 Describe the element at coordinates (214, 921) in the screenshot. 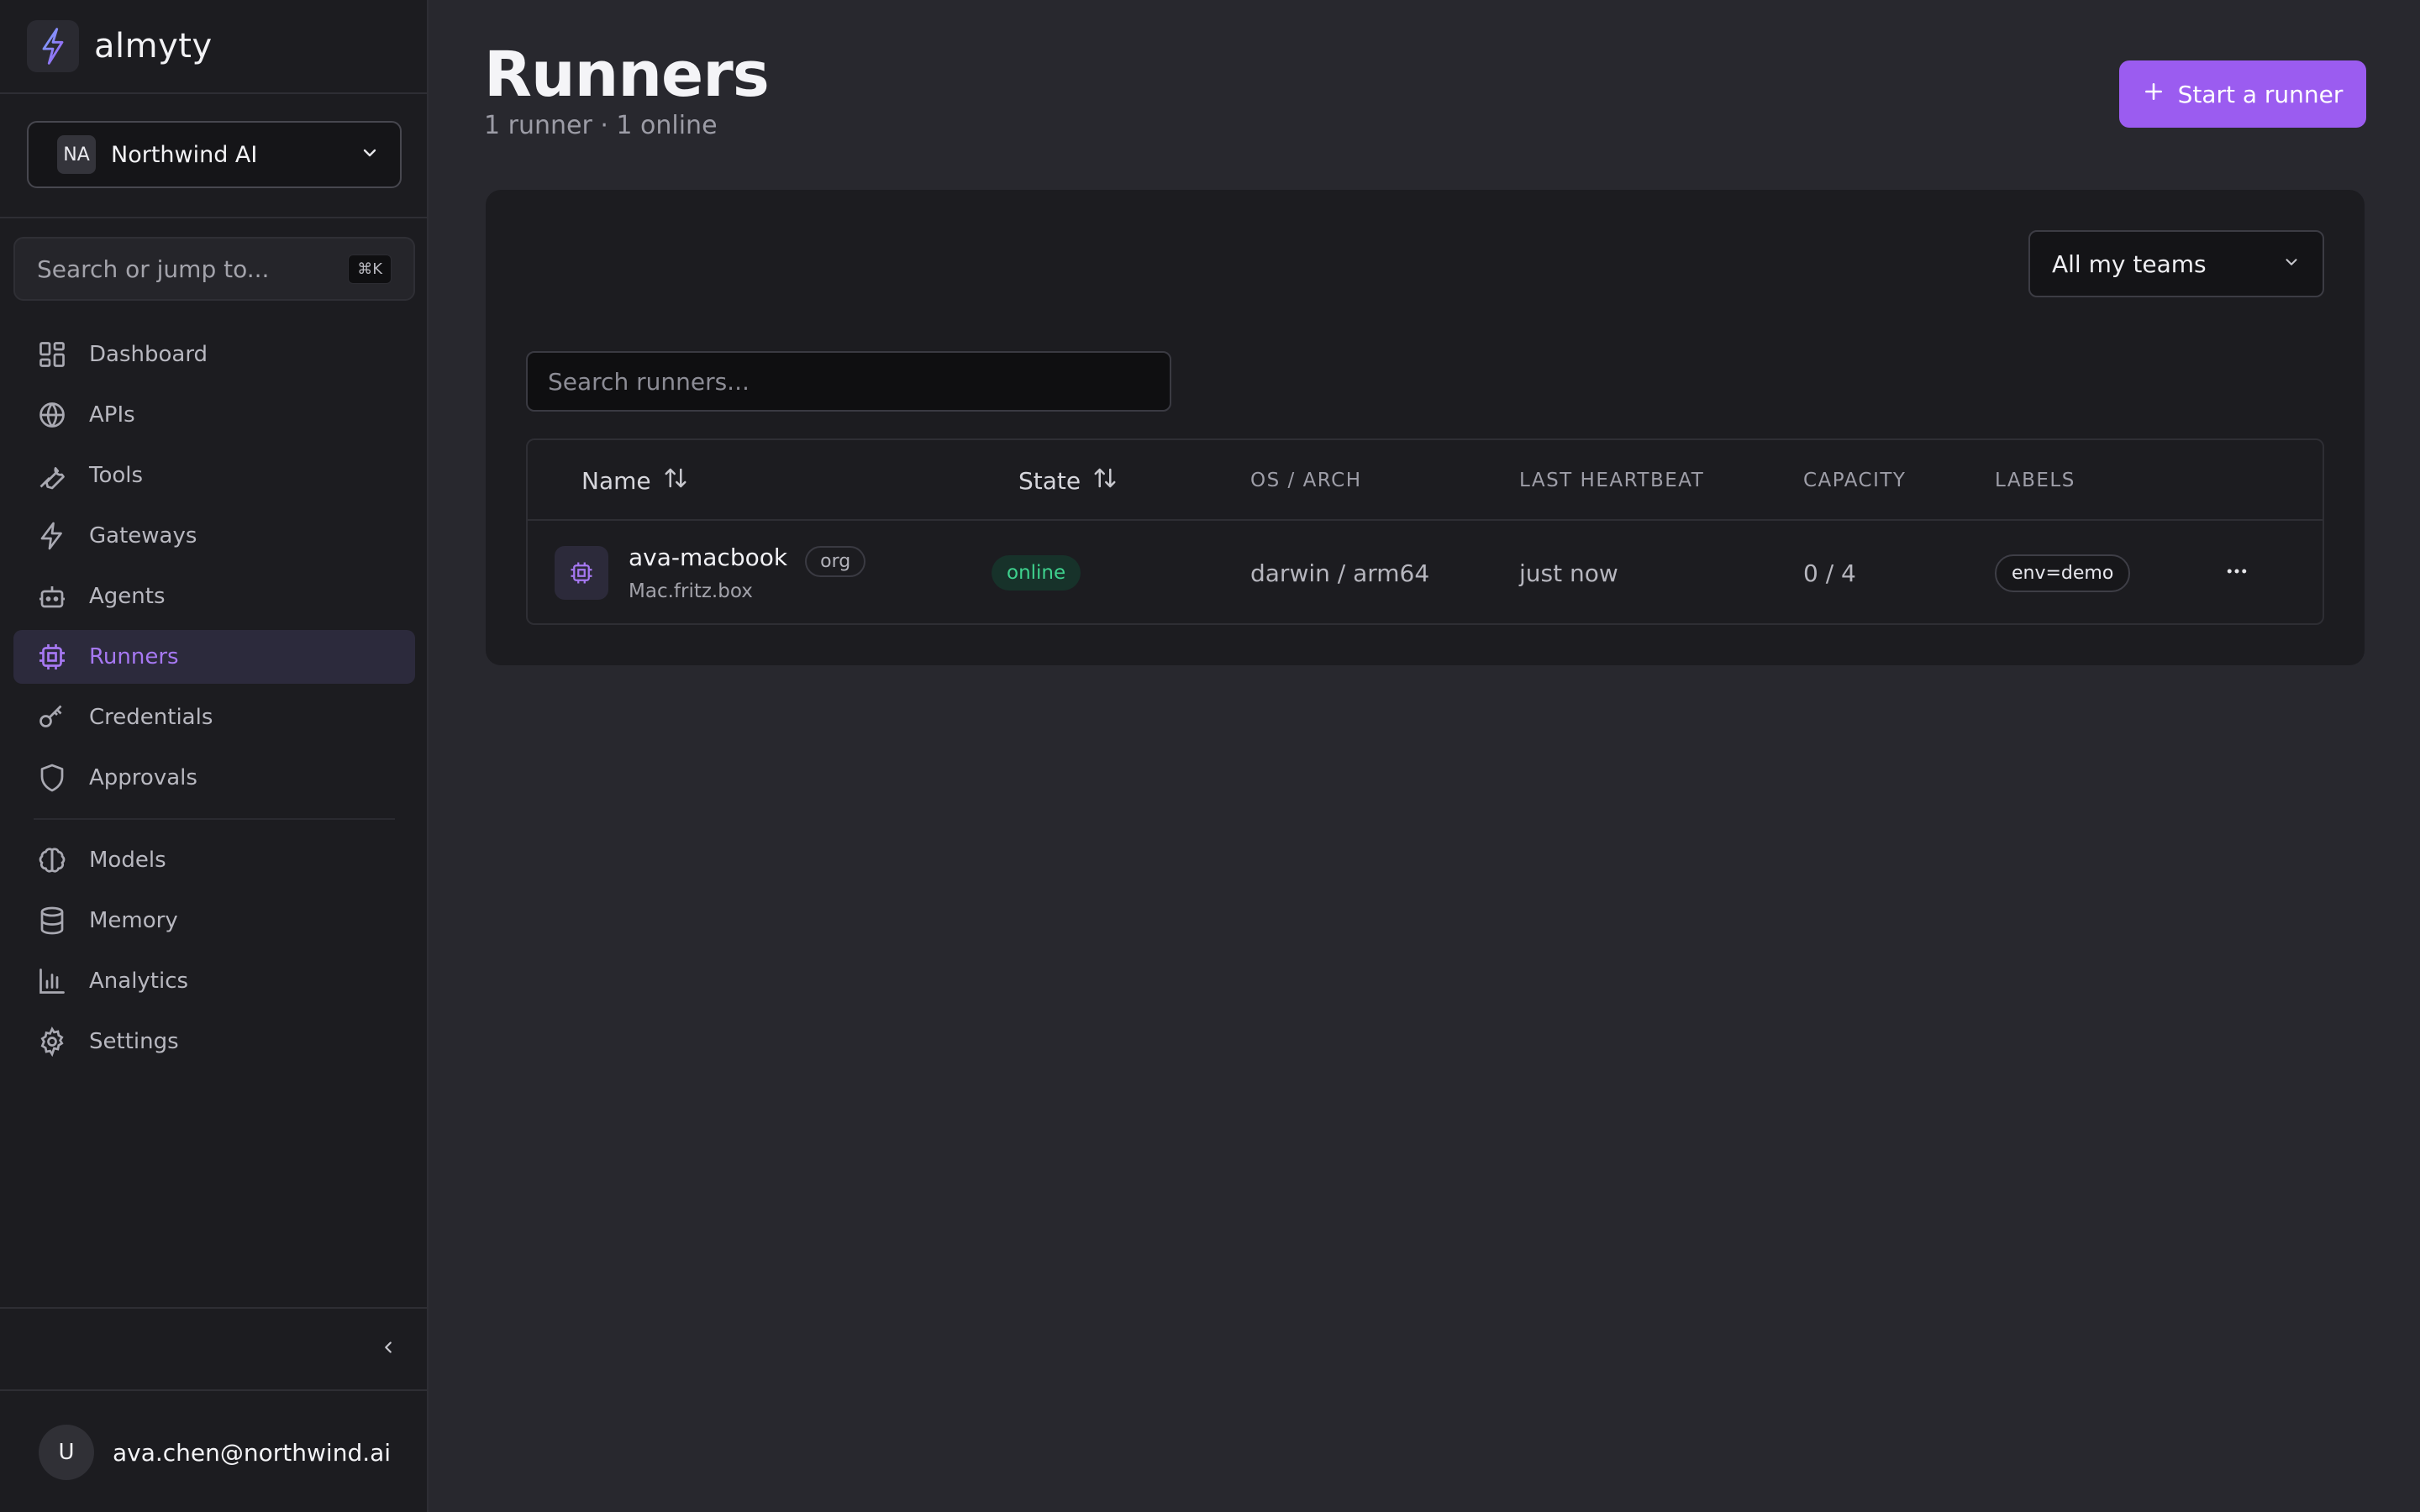

I see `sidebar-item-memory: Memory` at that location.